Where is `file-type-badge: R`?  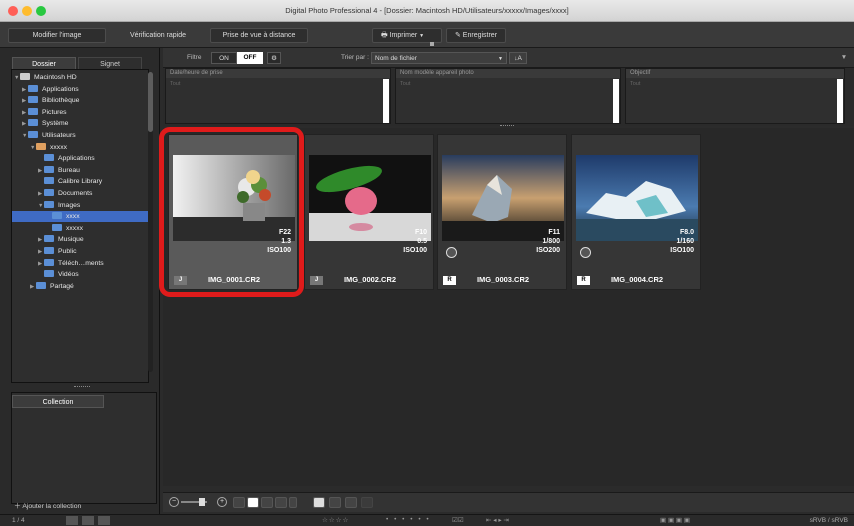
file-type-badge: R is located at coordinates (449, 280).